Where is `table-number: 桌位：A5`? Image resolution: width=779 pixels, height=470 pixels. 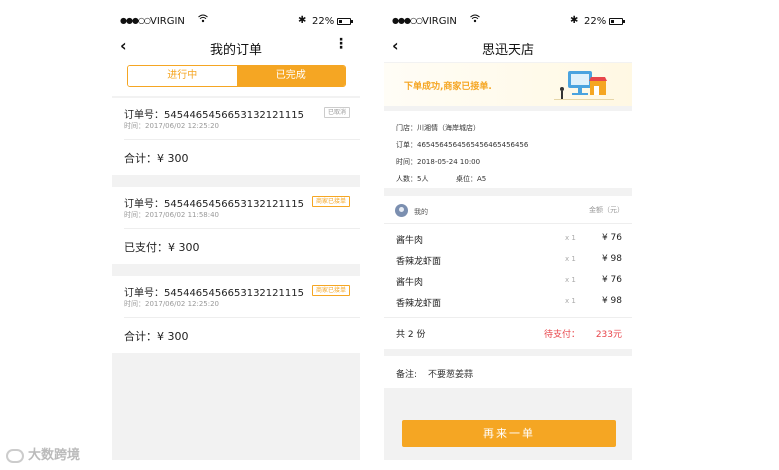 table-number: 桌位：A5 is located at coordinates (471, 179).